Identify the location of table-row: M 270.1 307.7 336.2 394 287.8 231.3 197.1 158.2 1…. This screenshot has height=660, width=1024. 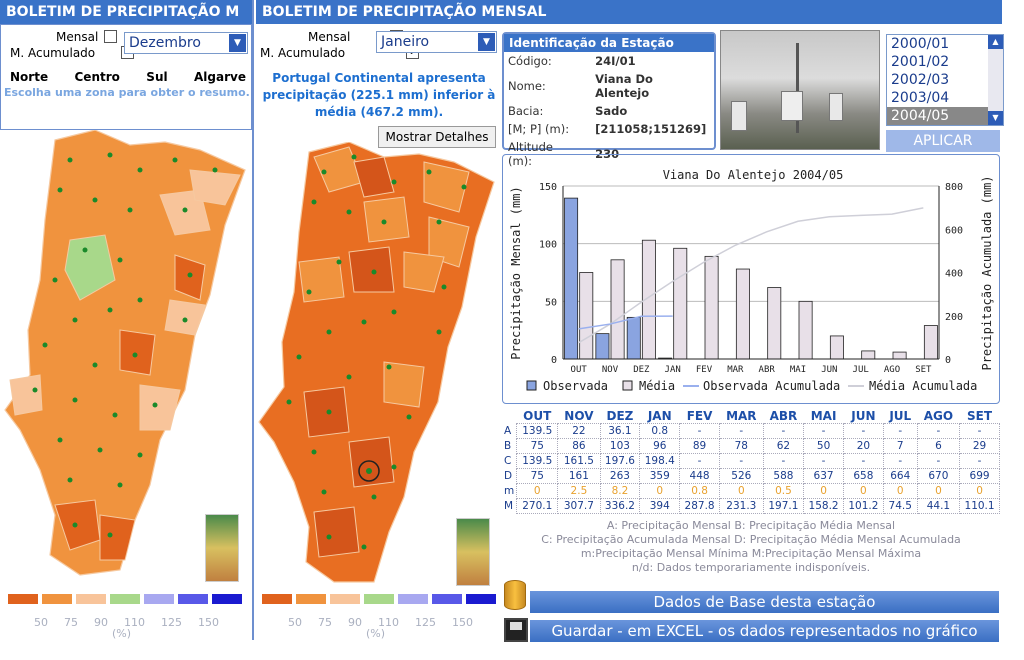
(751, 506).